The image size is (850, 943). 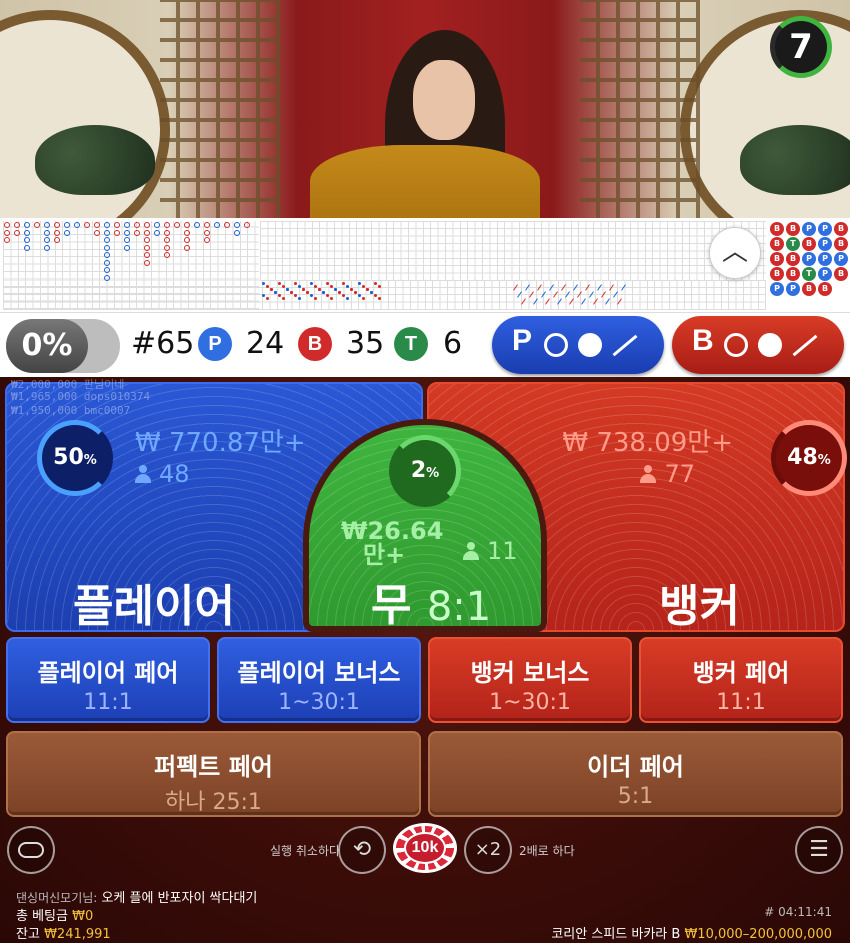 What do you see at coordinates (213, 767) in the screenshot?
I see `perfect-pair-title: 퍼펙트 페어` at bounding box center [213, 767].